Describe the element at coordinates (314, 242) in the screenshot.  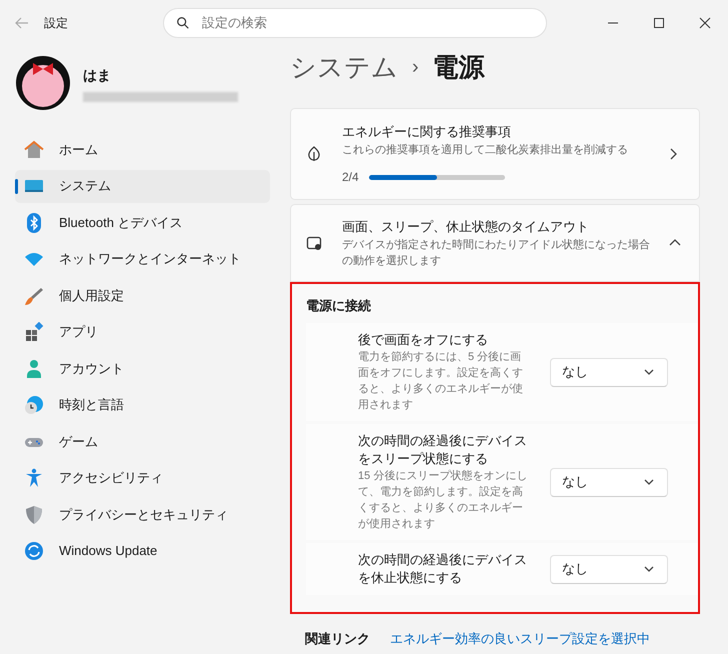
I see `screen-sleep-icon` at that location.